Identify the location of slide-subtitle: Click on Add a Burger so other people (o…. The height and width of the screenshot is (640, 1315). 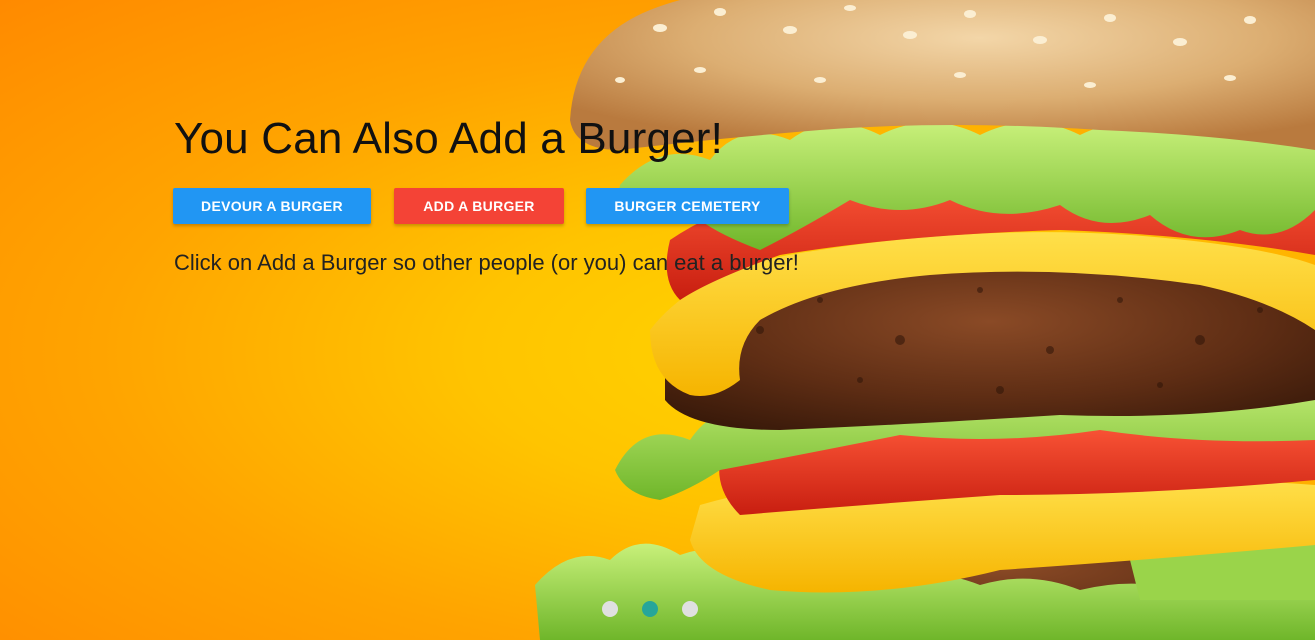
(486, 262).